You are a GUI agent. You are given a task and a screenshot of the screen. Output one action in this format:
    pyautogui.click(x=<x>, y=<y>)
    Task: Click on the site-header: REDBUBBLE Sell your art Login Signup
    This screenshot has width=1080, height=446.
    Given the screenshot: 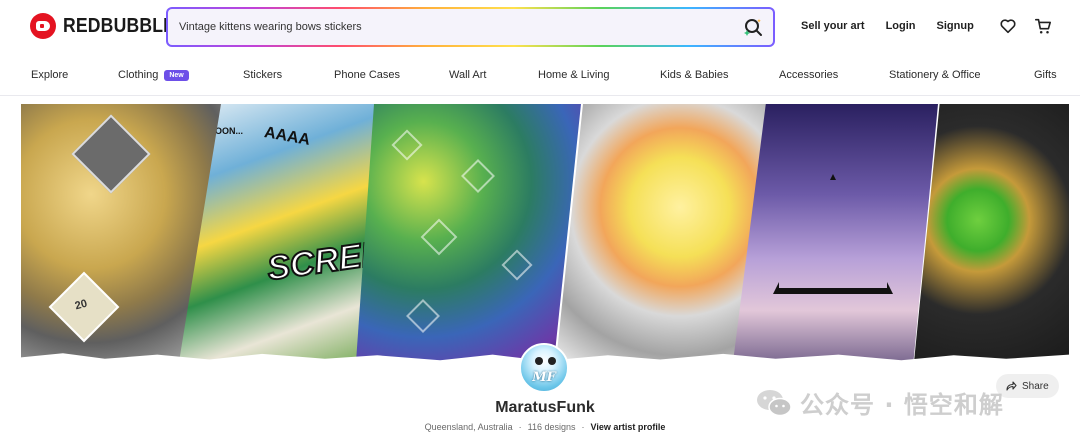 What is the action you would take?
    pyautogui.click(x=540, y=28)
    